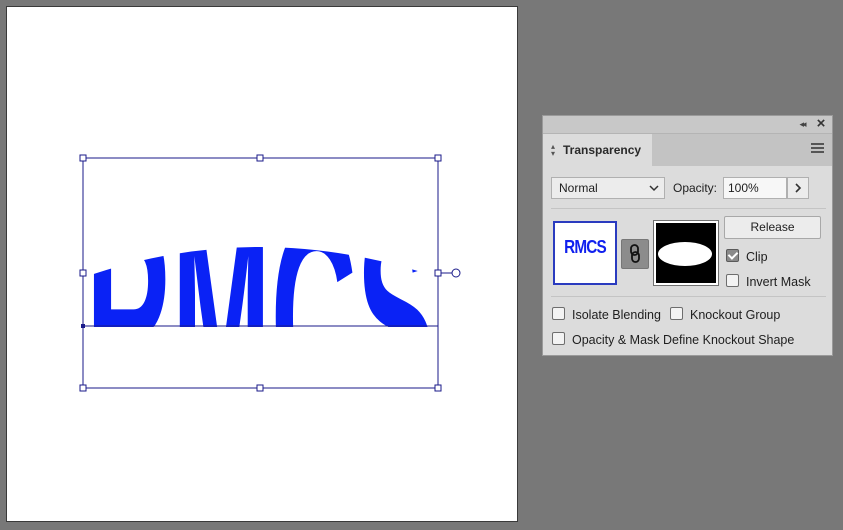 Image resolution: width=843 pixels, height=530 pixels. I want to click on opacity-mask-knockout-checkbox, so click(558, 338).